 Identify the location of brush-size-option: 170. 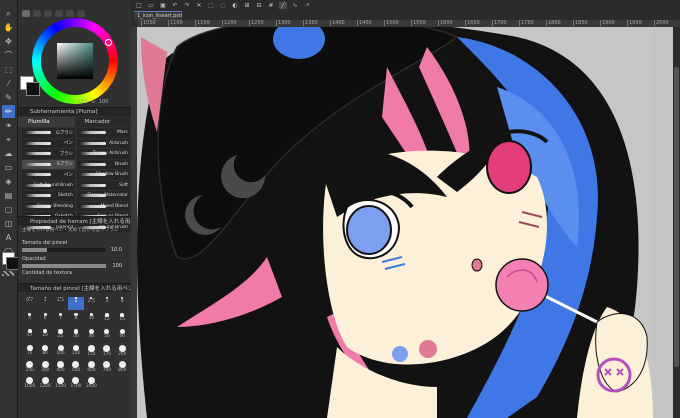
(106, 351).